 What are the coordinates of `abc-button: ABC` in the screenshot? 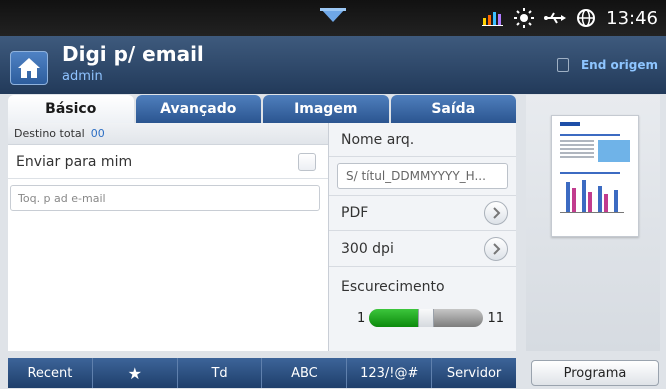 It's located at (305, 373).